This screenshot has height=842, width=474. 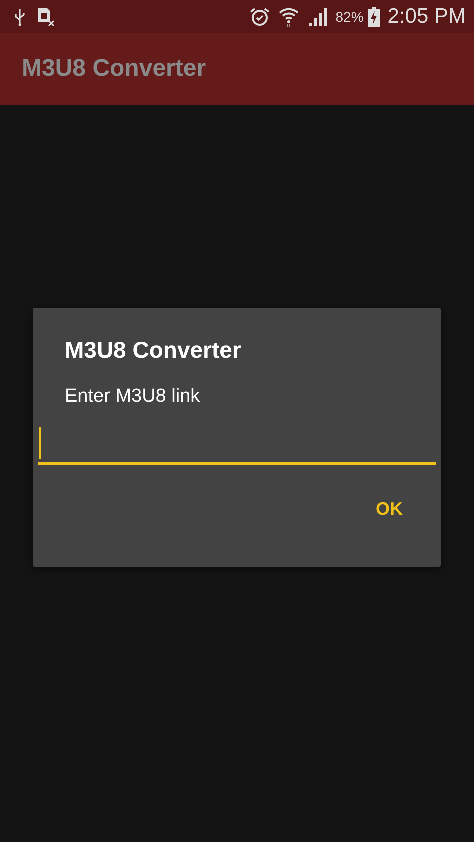 I want to click on alarm-icon, so click(x=260, y=16).